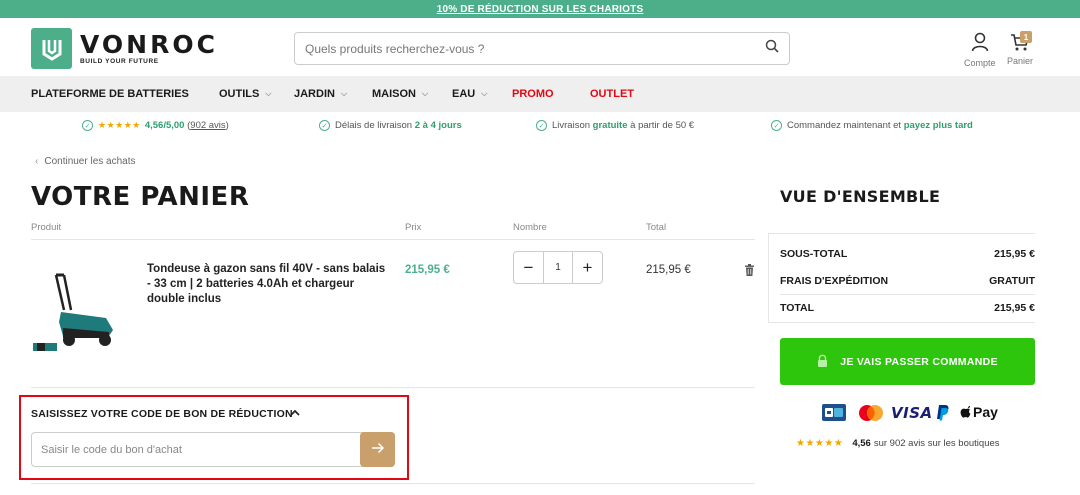 This screenshot has height=495, width=1080. I want to click on usp-paylater-text: Commandez maintenant et, so click(844, 125).